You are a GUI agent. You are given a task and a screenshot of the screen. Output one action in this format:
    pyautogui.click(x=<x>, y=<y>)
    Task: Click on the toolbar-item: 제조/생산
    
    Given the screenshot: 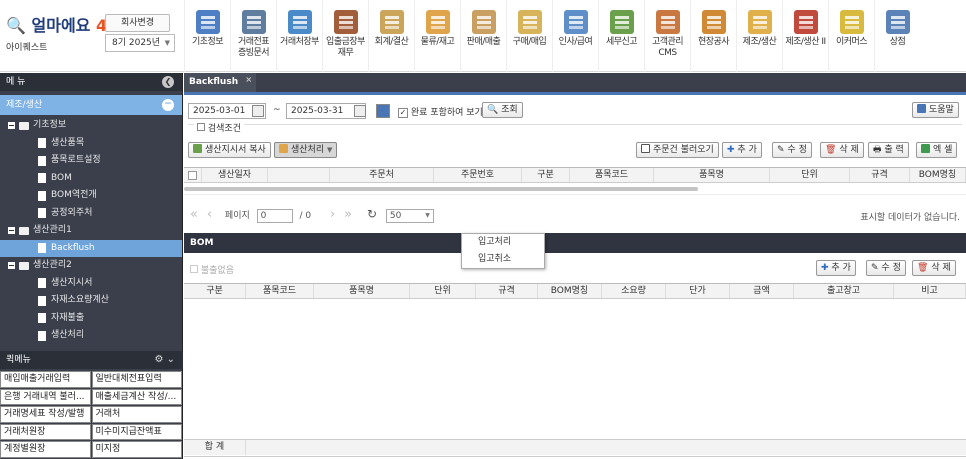 What is the action you would take?
    pyautogui.click(x=759, y=36)
    